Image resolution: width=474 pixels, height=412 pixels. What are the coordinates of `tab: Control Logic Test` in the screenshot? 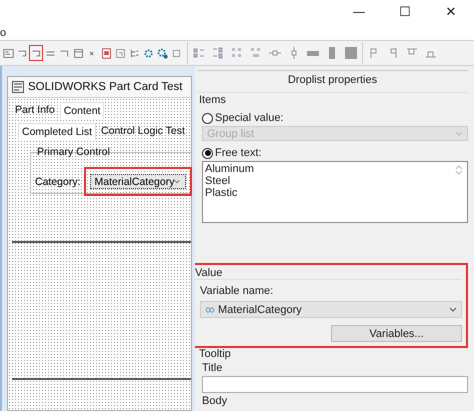 It's located at (143, 131).